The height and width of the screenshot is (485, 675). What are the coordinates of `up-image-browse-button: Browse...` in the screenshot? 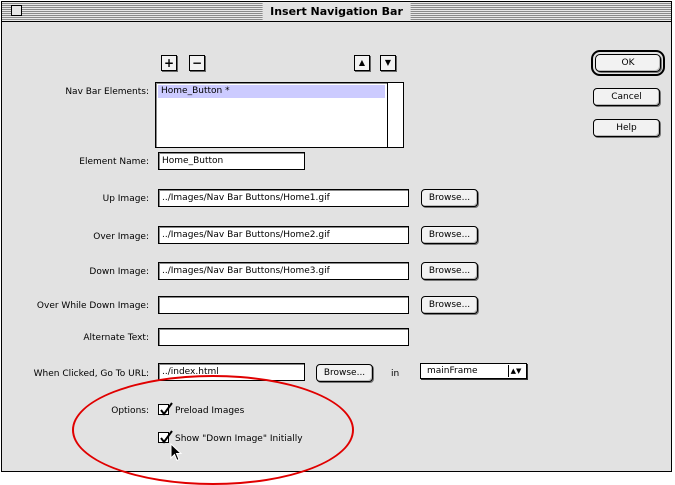 It's located at (449, 198).